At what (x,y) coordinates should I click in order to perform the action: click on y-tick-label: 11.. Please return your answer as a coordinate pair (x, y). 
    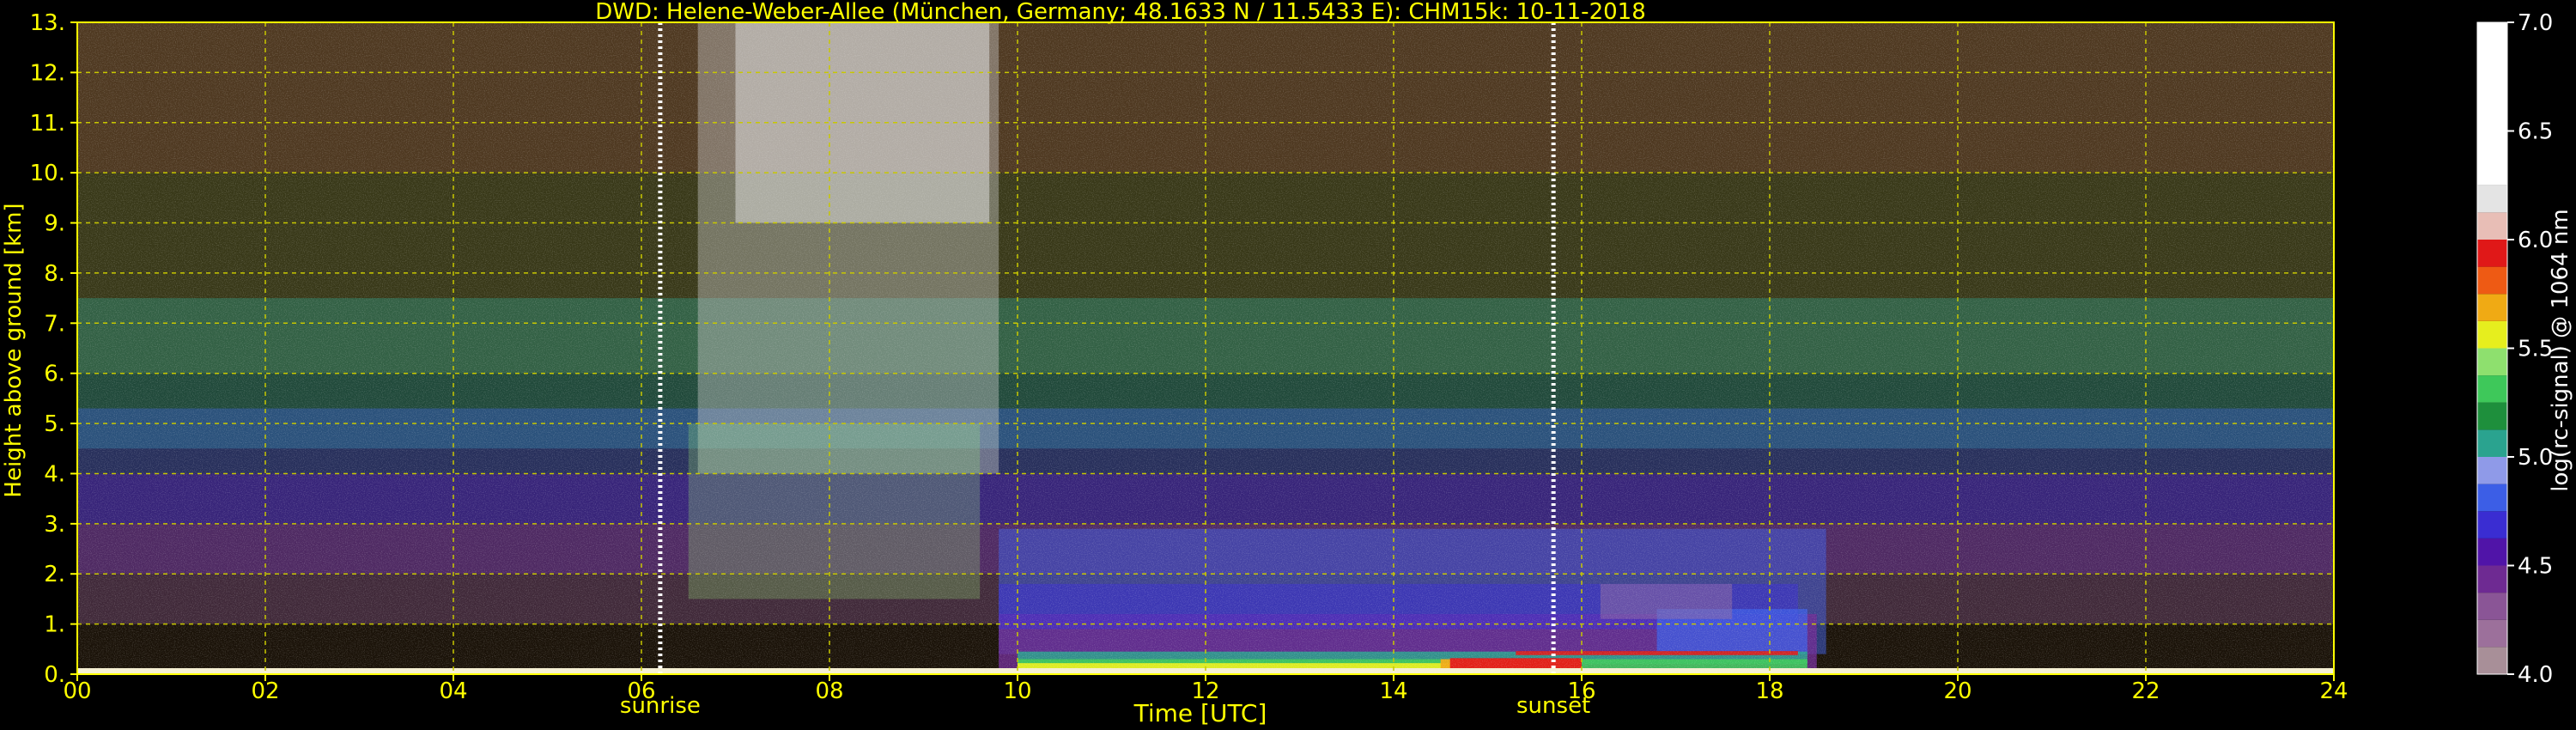
    Looking at the image, I should click on (48, 124).